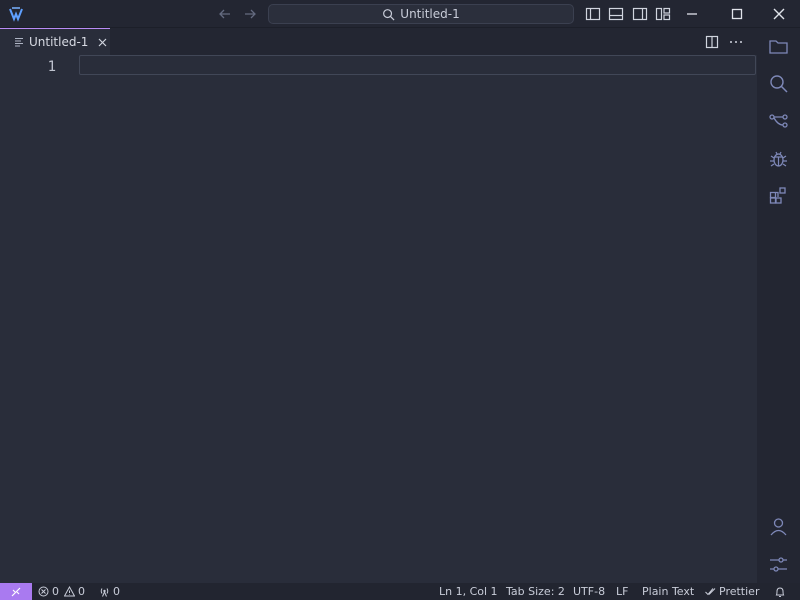 The height and width of the screenshot is (600, 800). I want to click on tab-label: Untitled-1, so click(59, 42).